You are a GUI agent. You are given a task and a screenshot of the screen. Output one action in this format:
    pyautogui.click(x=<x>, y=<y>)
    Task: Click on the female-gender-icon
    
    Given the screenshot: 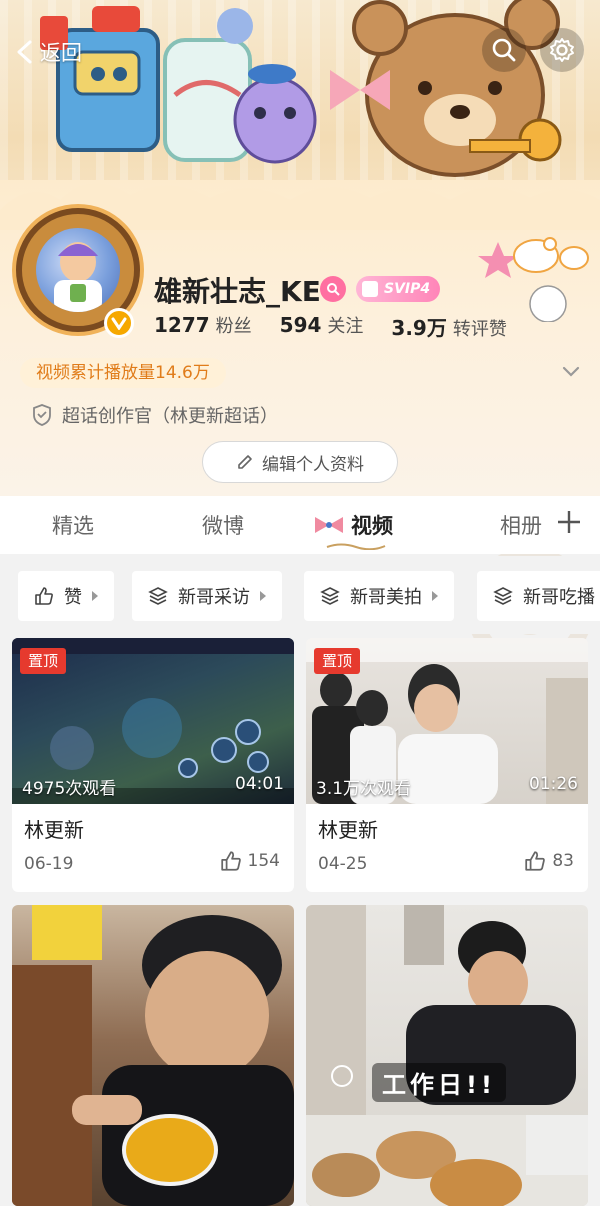 What is the action you would take?
    pyautogui.click(x=333, y=289)
    